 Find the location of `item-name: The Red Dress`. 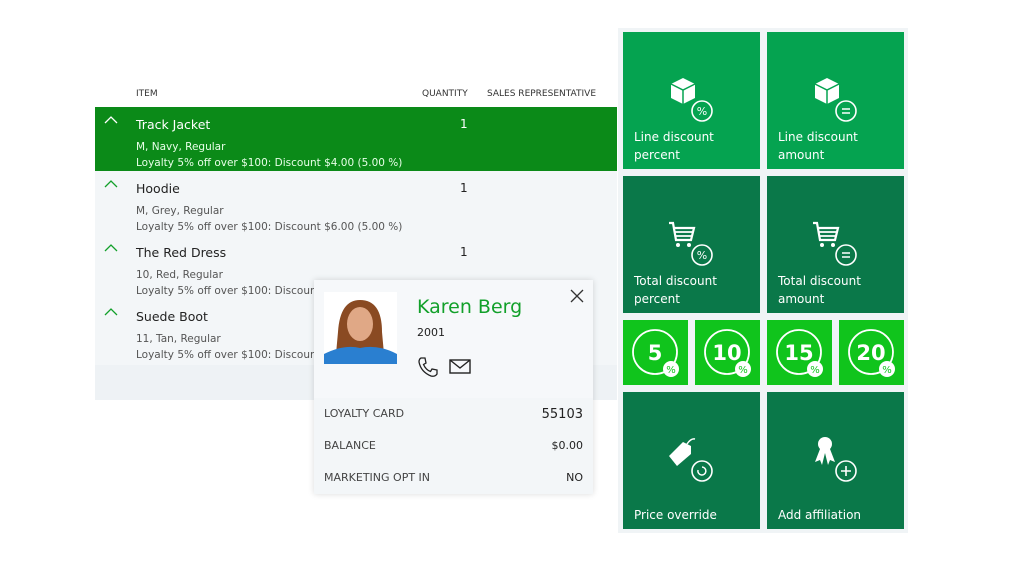

item-name: The Red Dress is located at coordinates (181, 252).